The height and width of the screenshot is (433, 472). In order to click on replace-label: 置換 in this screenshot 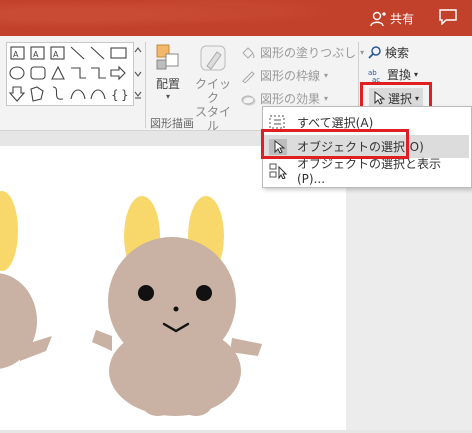, I will do `click(399, 75)`.